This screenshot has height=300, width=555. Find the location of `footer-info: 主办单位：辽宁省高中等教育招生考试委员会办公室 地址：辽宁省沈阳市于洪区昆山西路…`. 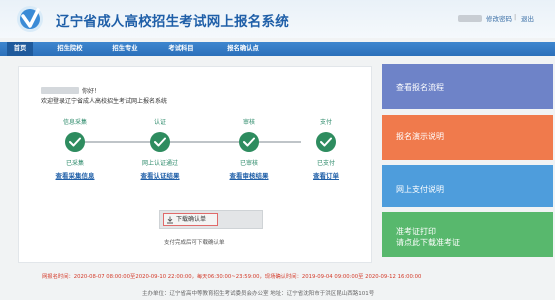

footer-info: 主办单位：辽宁省高中等教育招生考试委员会办公室 地址：辽宁省沈阳市于洪区昆山西路… is located at coordinates (258, 294).